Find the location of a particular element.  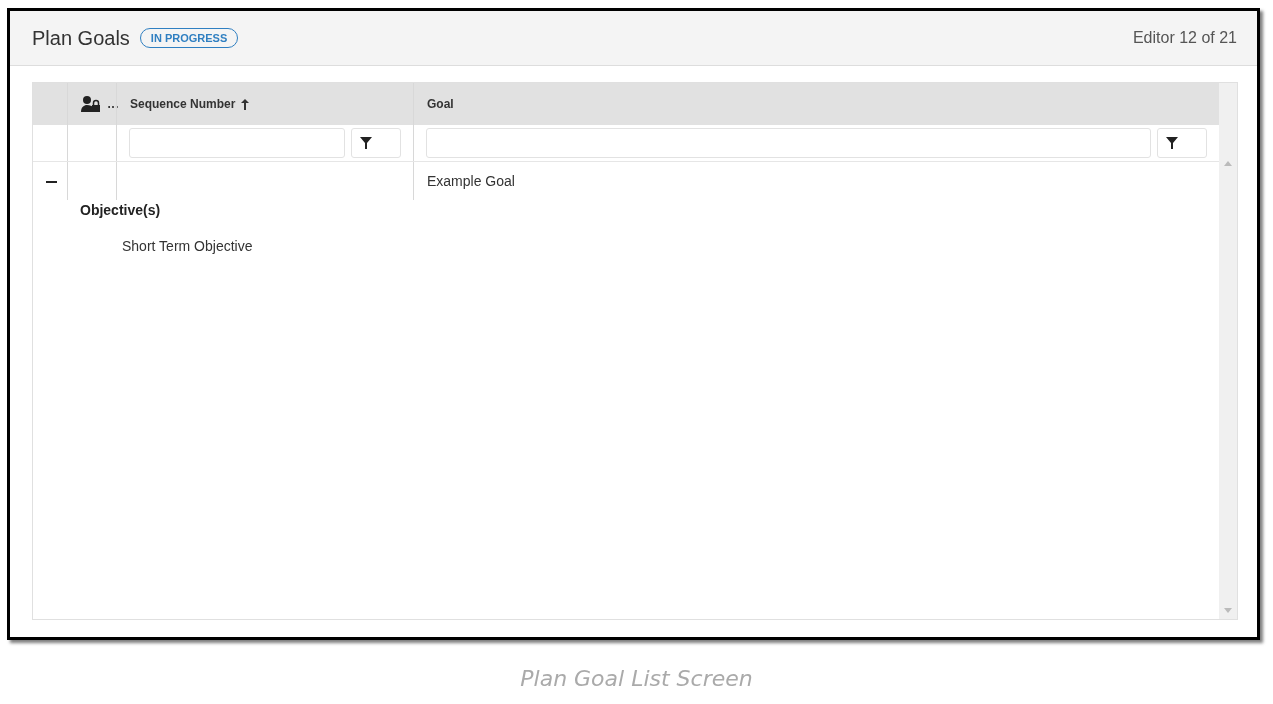

scroll-up-icon is located at coordinates (1228, 163).